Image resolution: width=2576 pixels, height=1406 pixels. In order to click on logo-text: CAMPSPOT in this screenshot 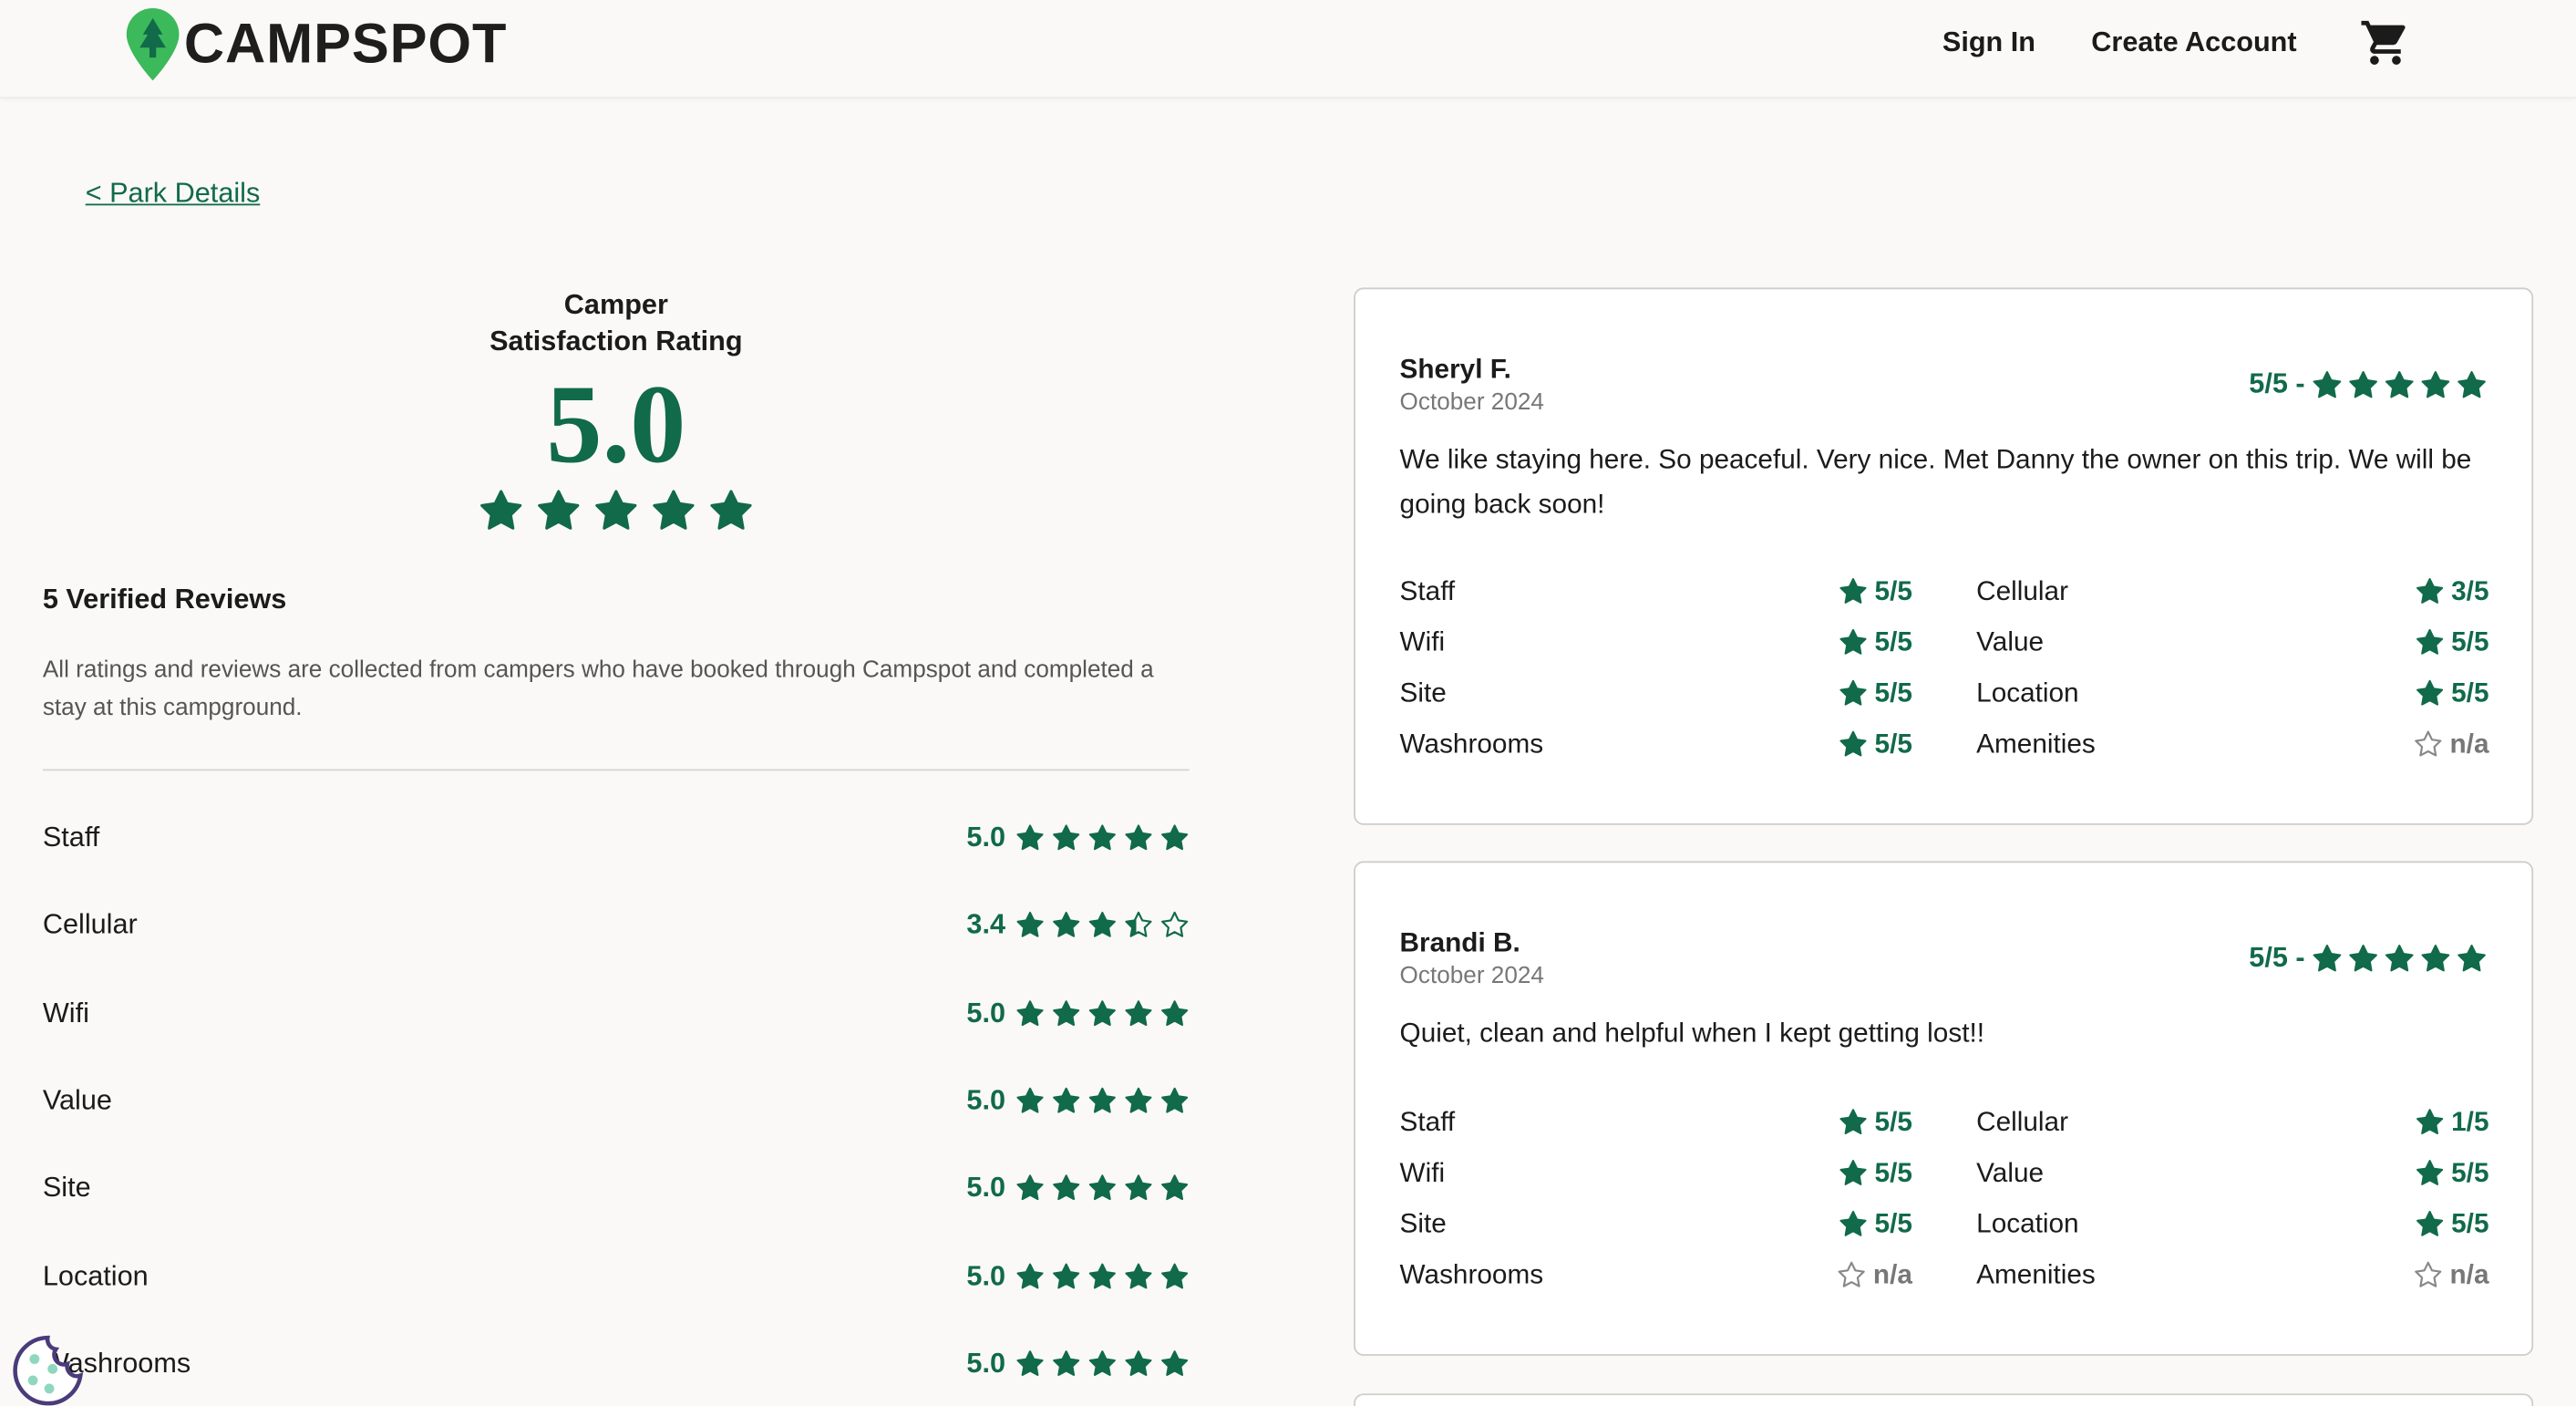, I will do `click(345, 44)`.